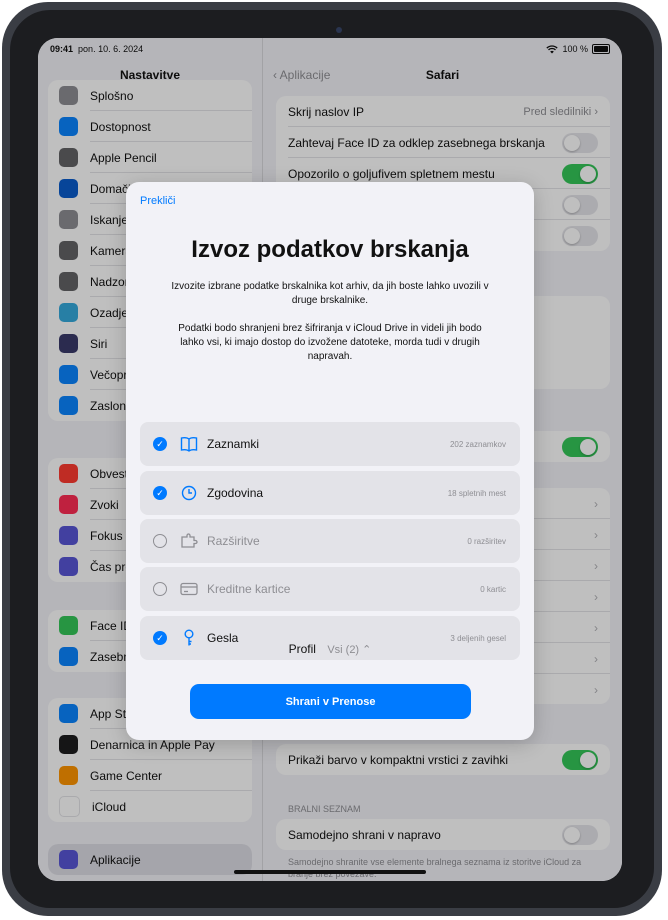 The height and width of the screenshot is (920, 668). What do you see at coordinates (476, 493) in the screenshot?
I see `export-option-count: 18 spletnih mest` at bounding box center [476, 493].